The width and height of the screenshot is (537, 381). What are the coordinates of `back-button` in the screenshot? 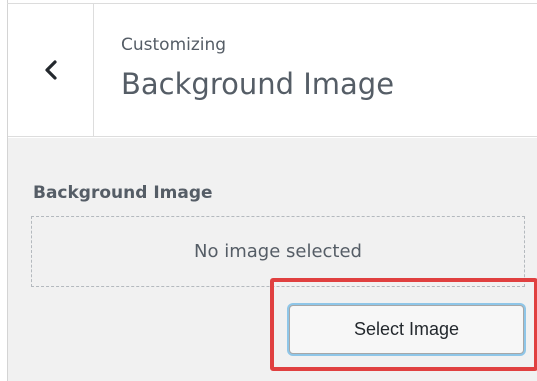 It's located at (51, 70).